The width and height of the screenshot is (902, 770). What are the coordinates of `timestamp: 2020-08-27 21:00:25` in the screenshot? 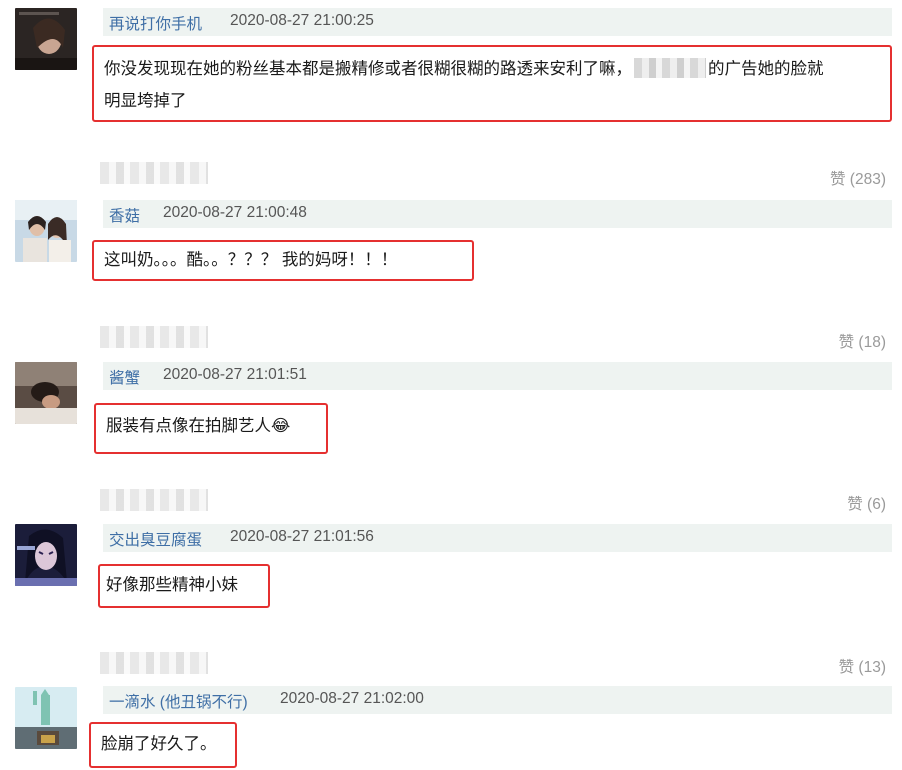 It's located at (302, 20).